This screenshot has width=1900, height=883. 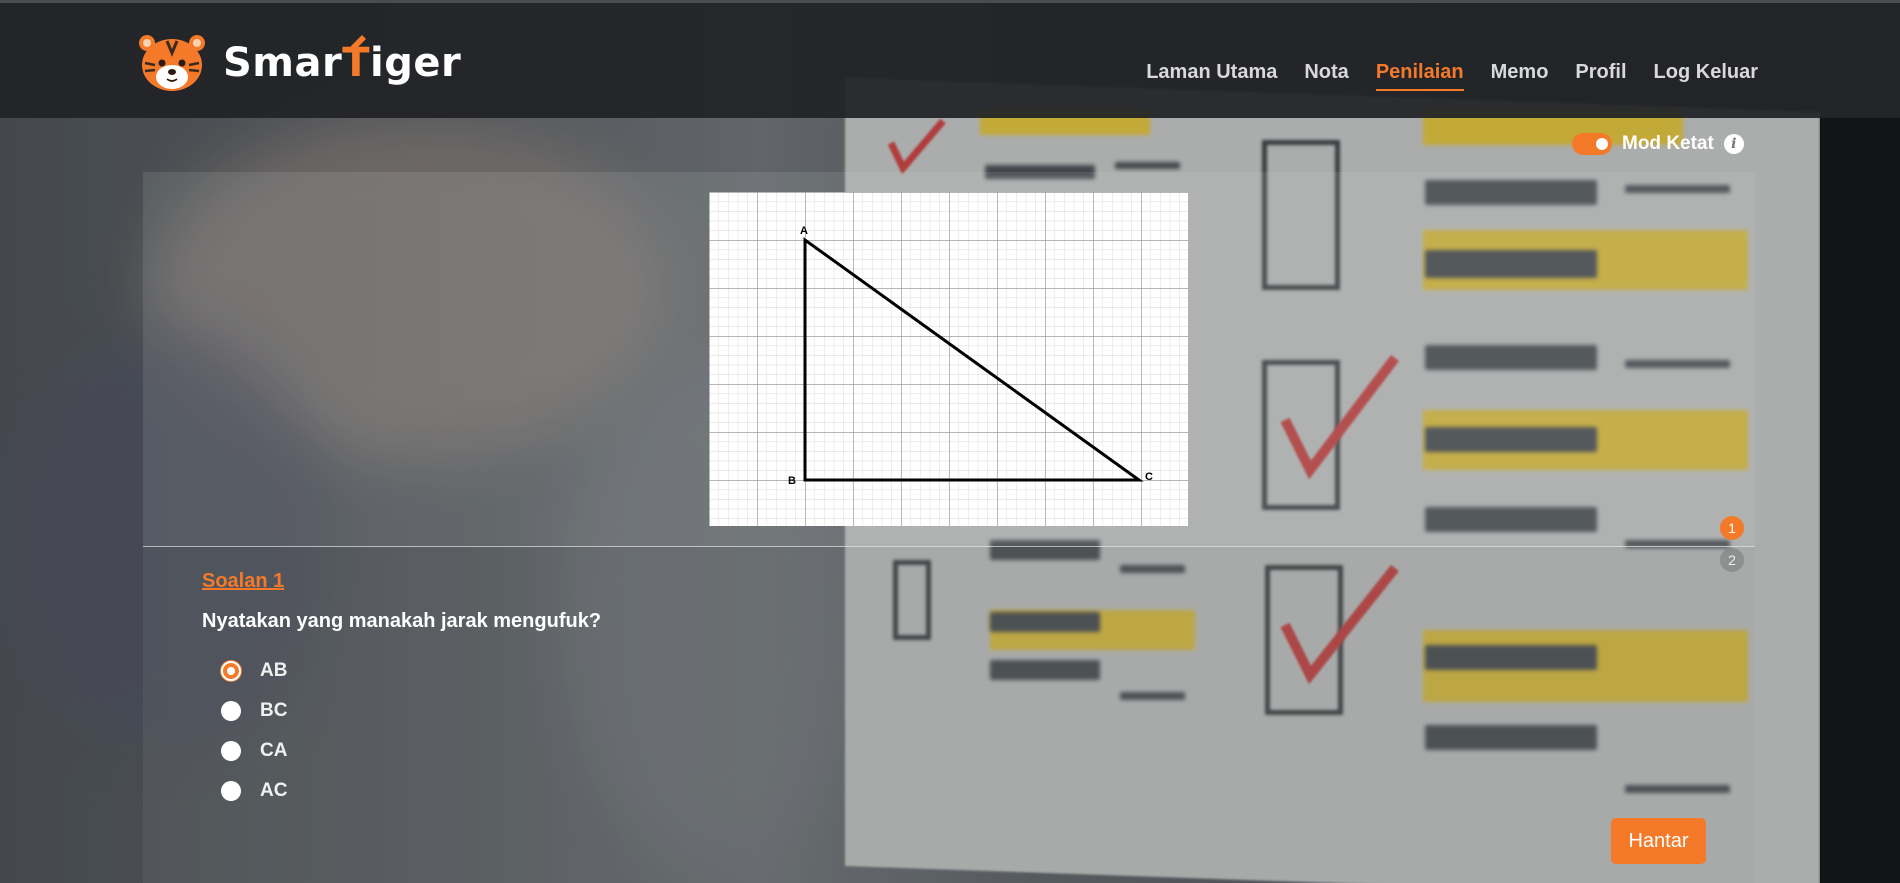 I want to click on nav-memo: Memo, so click(x=1520, y=76).